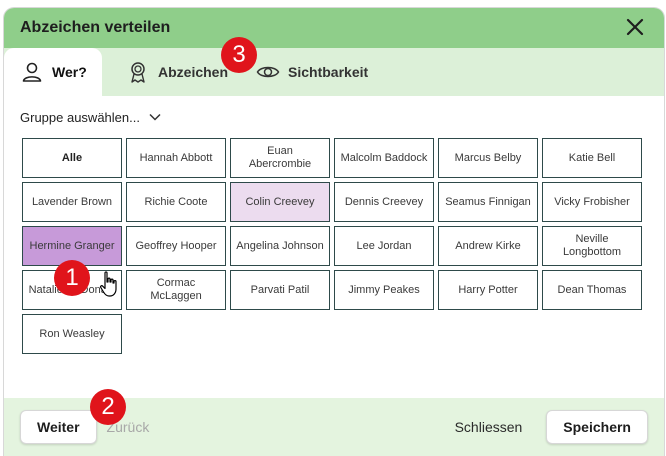  I want to click on tab-who: Wer?, so click(53, 72).